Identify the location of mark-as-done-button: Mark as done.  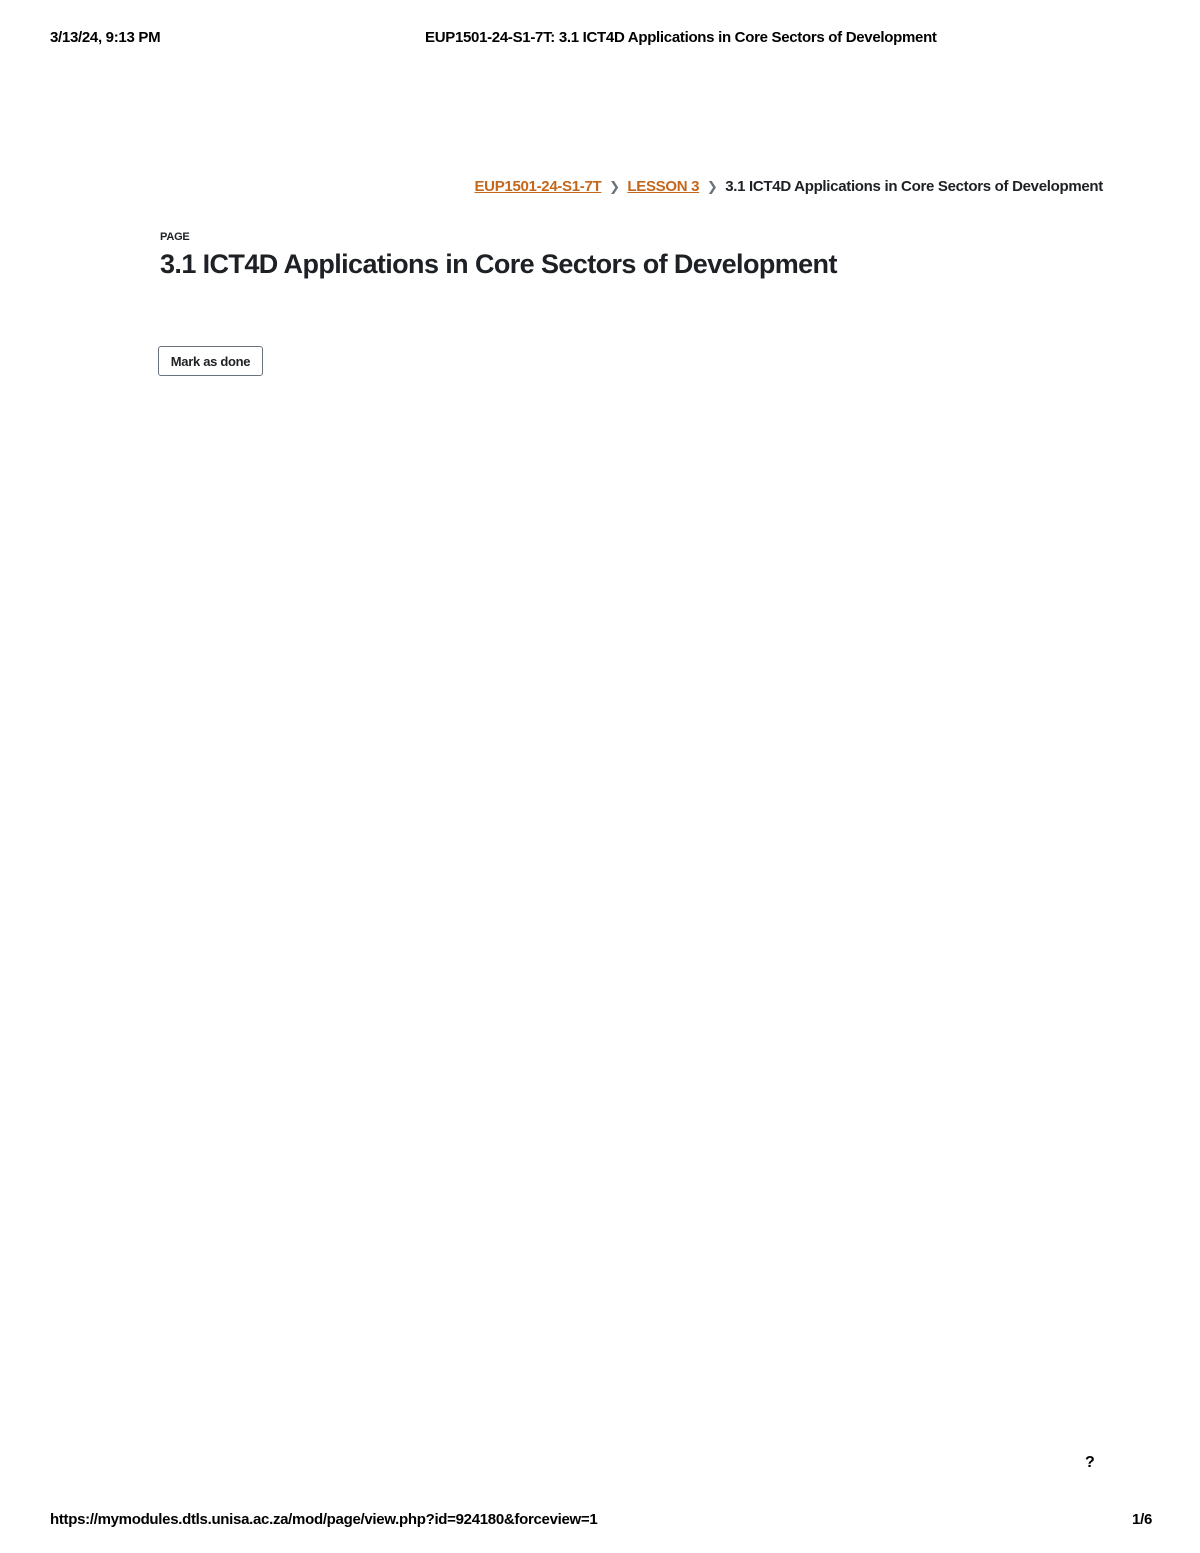
(210, 361).